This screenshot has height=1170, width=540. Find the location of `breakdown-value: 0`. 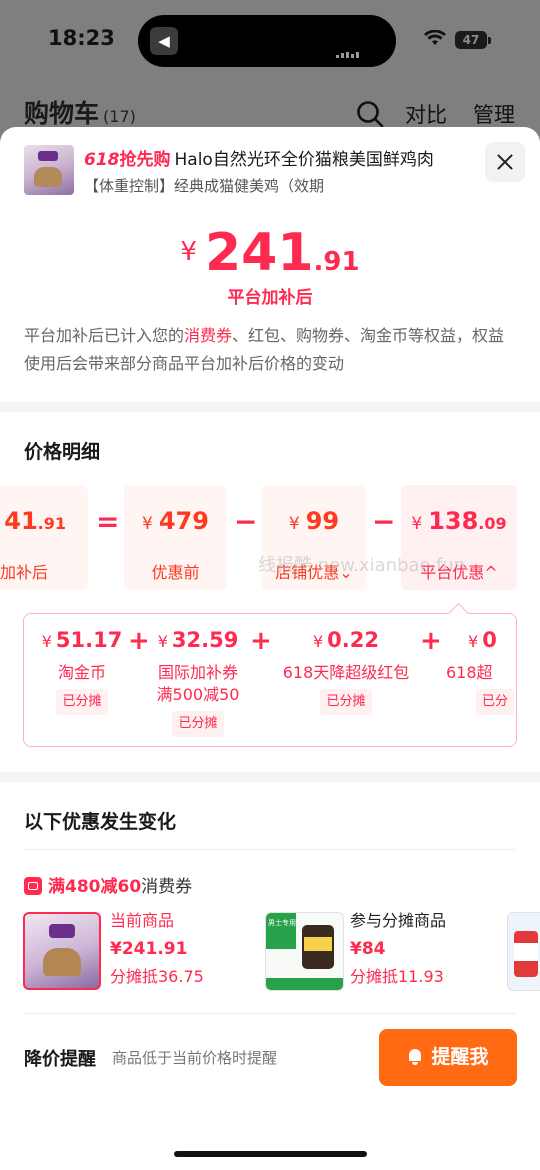

breakdown-value: 0 is located at coordinates (489, 640).